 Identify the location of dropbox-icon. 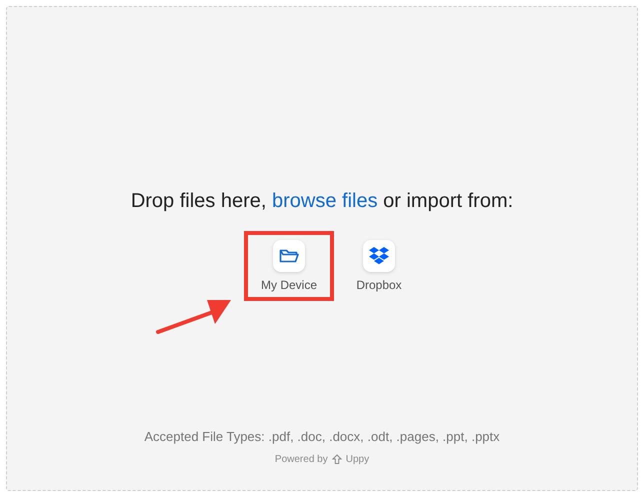
(379, 256).